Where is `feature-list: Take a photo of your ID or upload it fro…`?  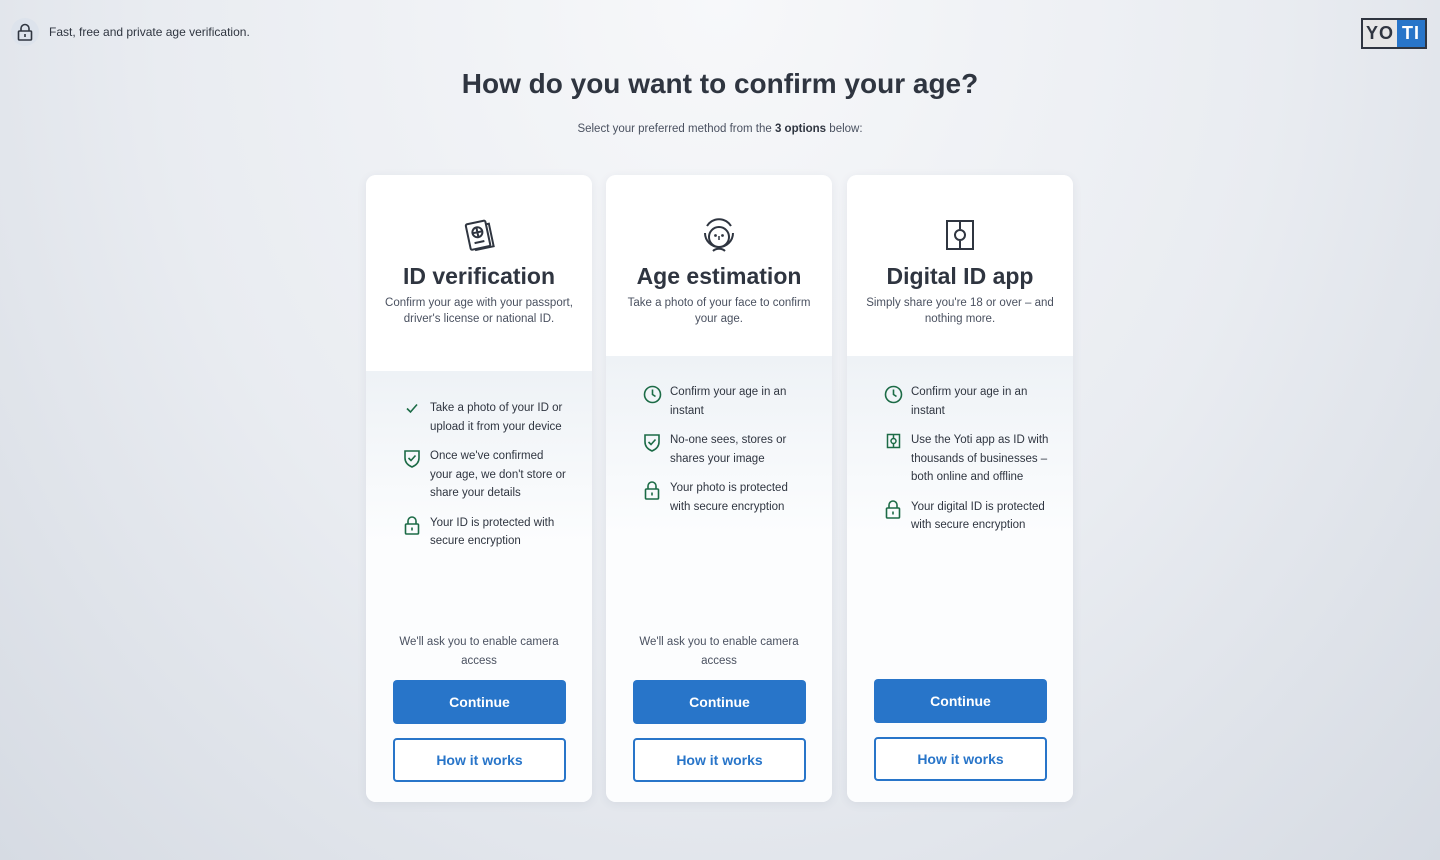 feature-list: Take a photo of your ID or upload it fro… is located at coordinates (479, 461).